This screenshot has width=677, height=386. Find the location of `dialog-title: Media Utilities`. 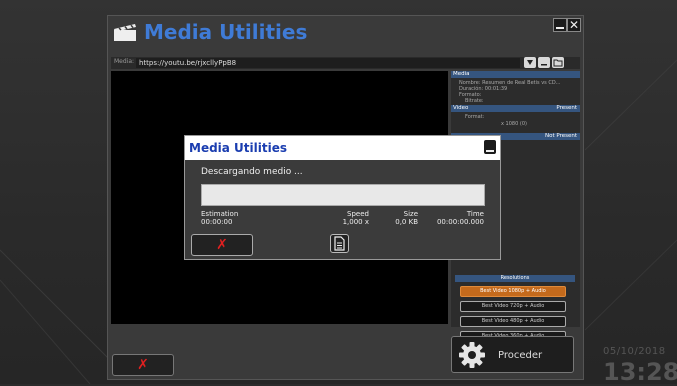

dialog-title: Media Utilities is located at coordinates (238, 148).